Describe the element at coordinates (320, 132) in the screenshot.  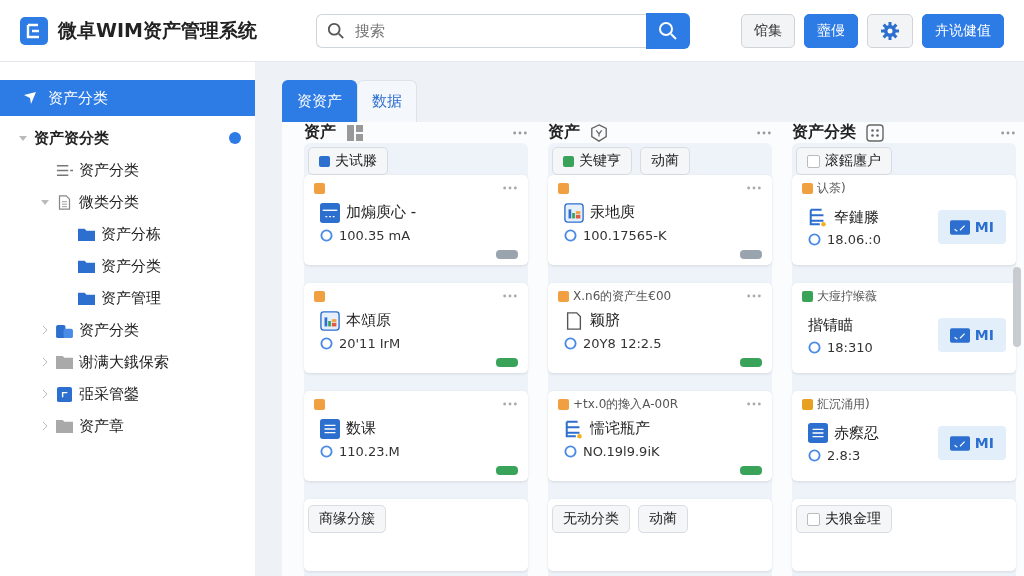
I see `column-title: 资产` at that location.